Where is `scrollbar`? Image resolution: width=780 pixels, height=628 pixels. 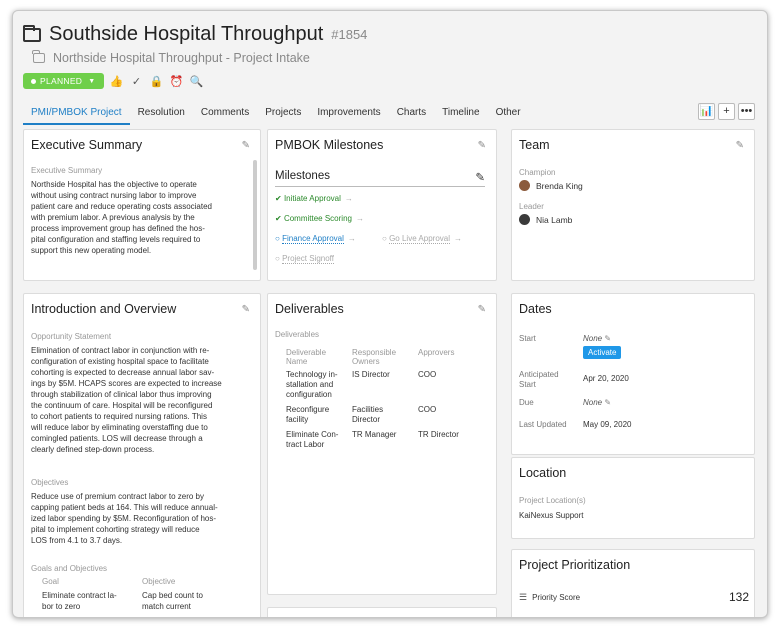 scrollbar is located at coordinates (255, 215).